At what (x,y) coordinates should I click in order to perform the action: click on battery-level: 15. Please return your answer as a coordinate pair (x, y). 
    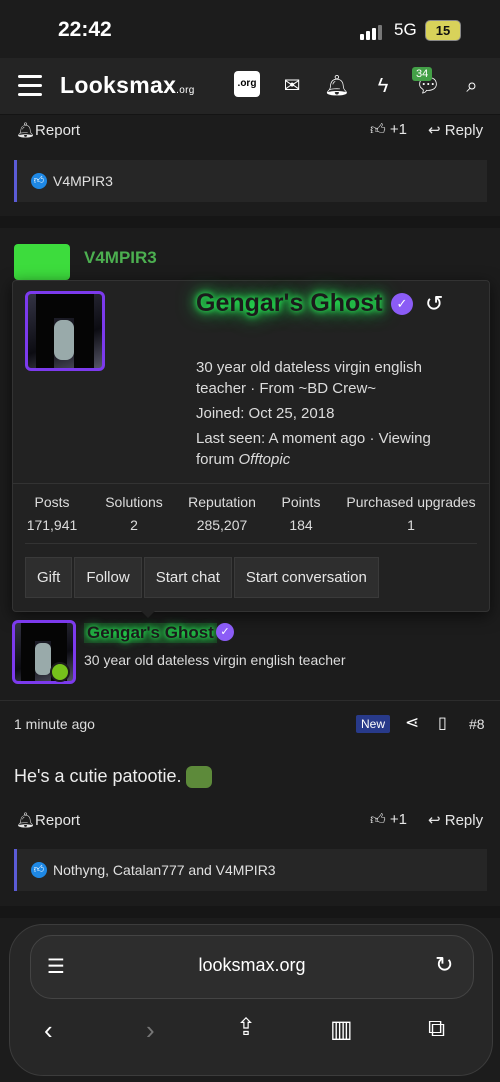
    Looking at the image, I should click on (443, 30).